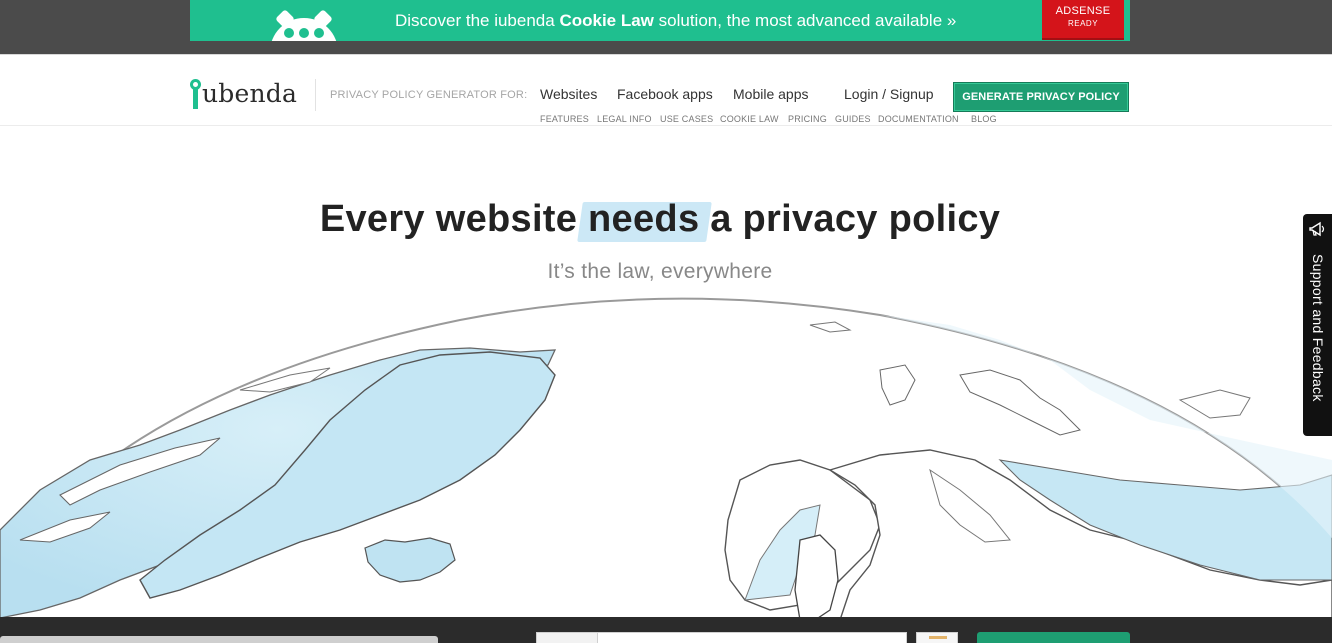 The width and height of the screenshot is (1332, 643). What do you see at coordinates (250, 93) in the screenshot?
I see `logo-text: ubenda` at bounding box center [250, 93].